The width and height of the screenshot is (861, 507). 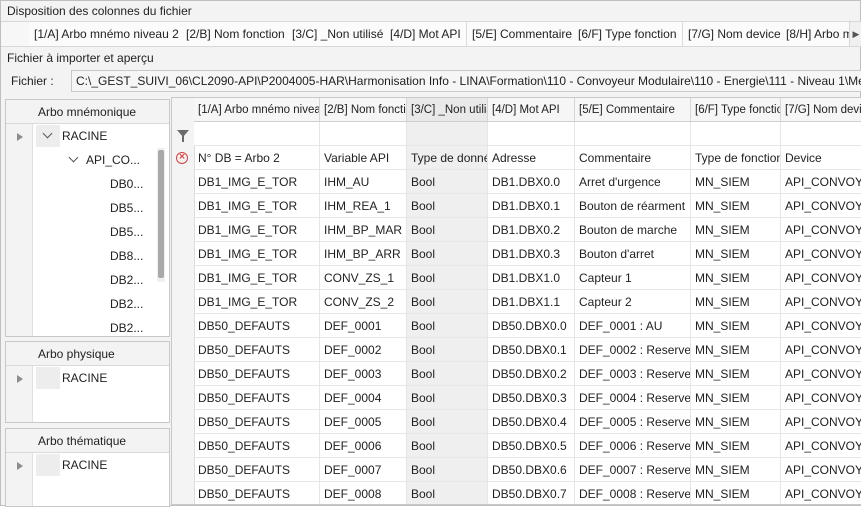 I want to click on mnemonic-tree-scrollbar, so click(x=161, y=215).